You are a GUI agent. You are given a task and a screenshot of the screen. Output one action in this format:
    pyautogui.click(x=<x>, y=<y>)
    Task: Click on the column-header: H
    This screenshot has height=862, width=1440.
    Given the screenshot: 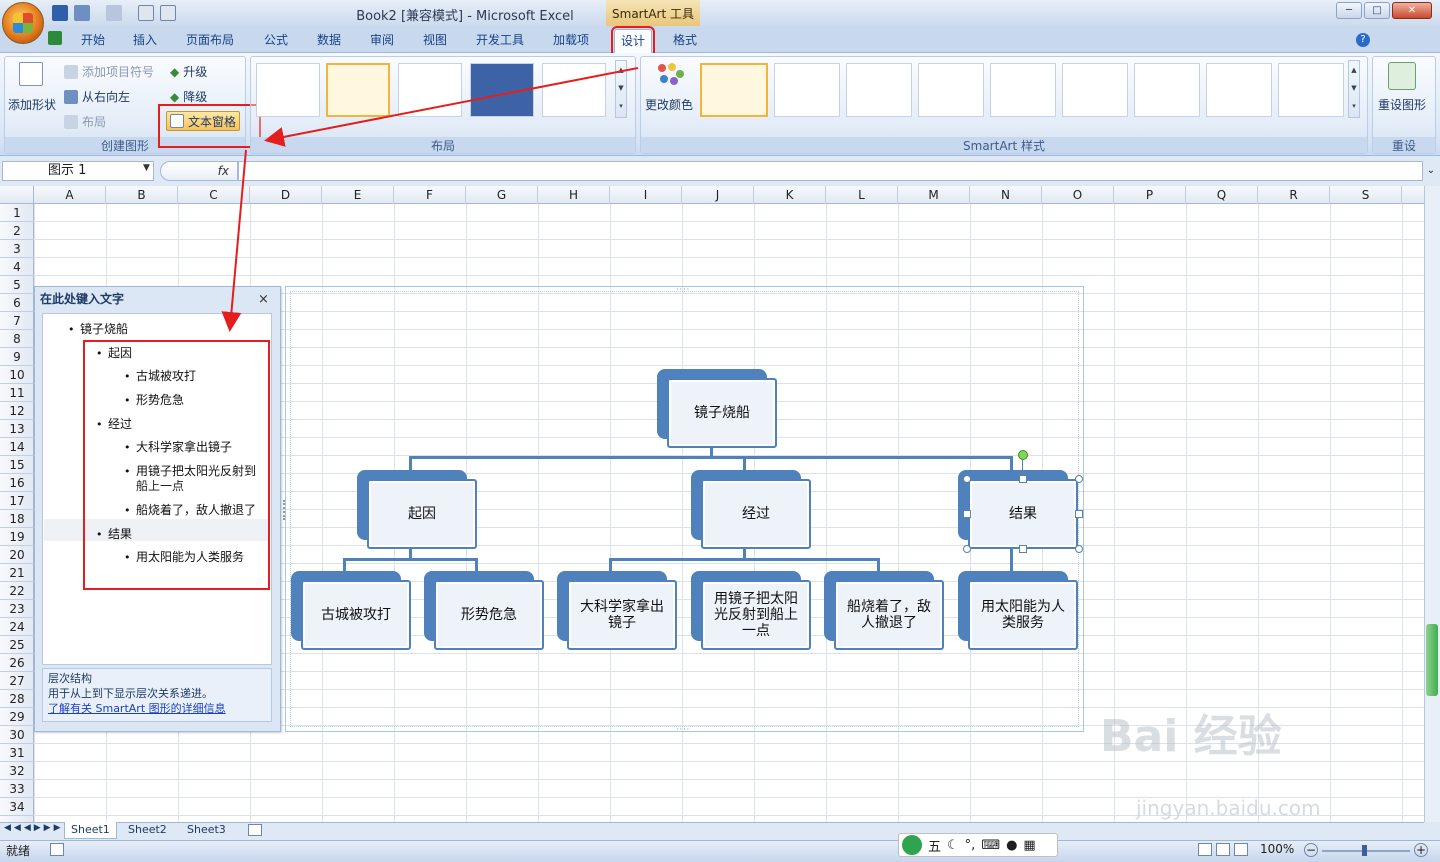 What is the action you would take?
    pyautogui.click(x=574, y=195)
    